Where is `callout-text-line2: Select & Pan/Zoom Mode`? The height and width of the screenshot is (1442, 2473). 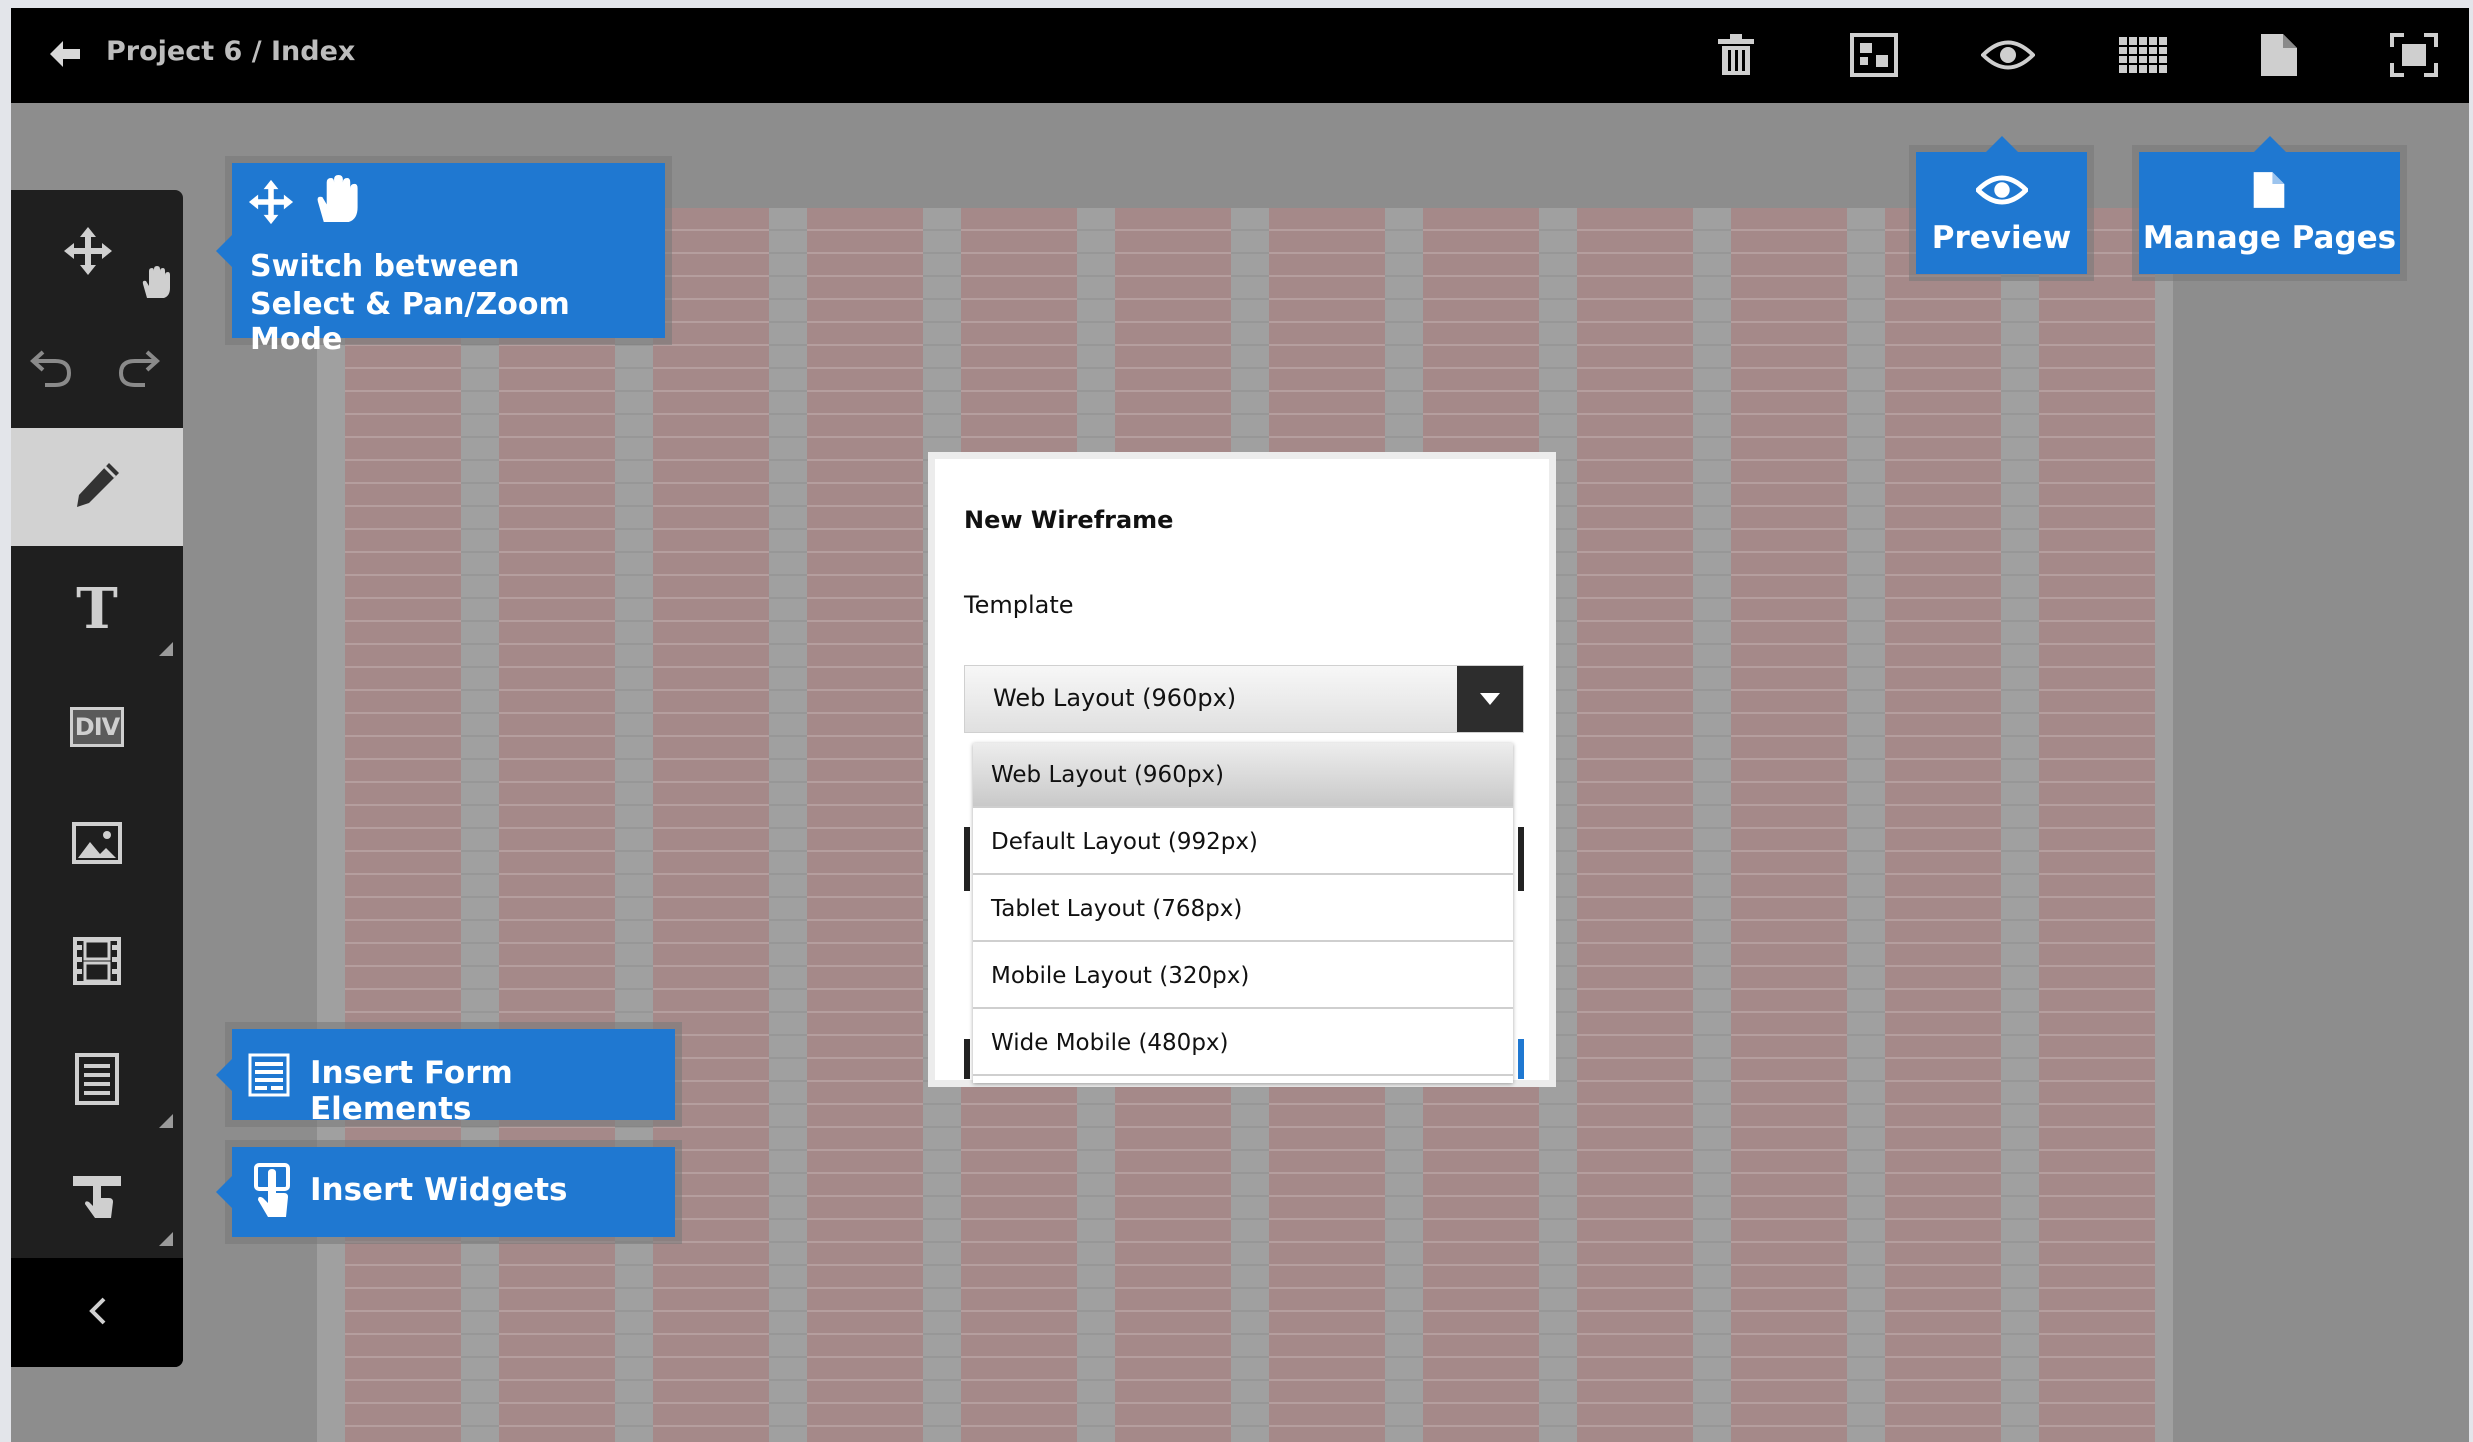
callout-text-line2: Select & Pan/Zoom Mode is located at coordinates (410, 322).